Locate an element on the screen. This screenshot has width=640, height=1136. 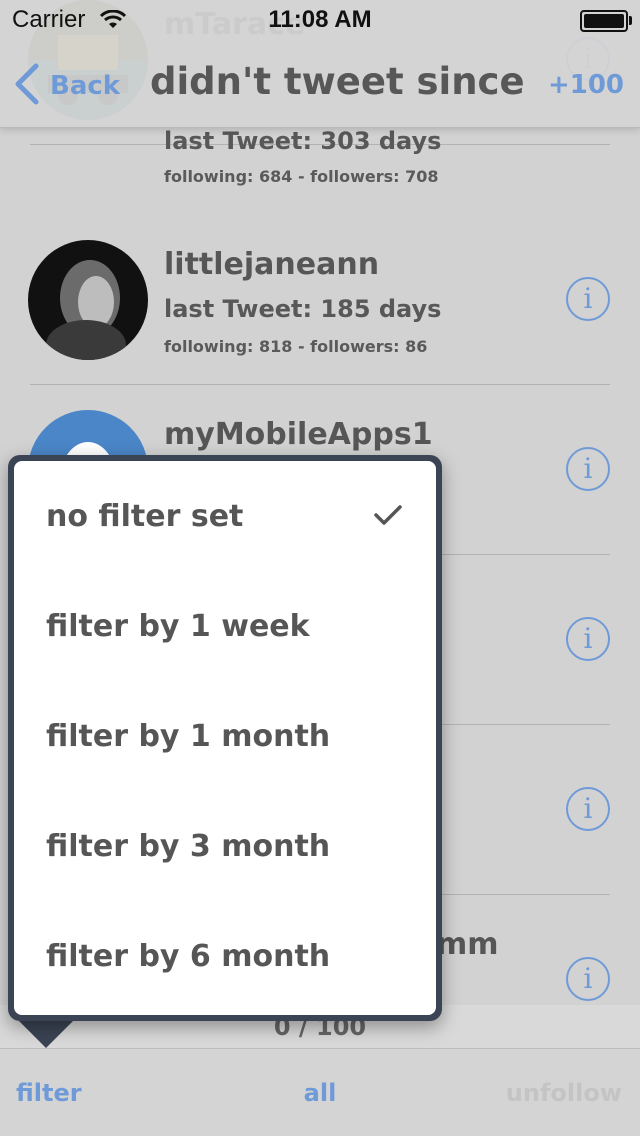
follow-stats: following: 818 - followers: 86 is located at coordinates (296, 346).